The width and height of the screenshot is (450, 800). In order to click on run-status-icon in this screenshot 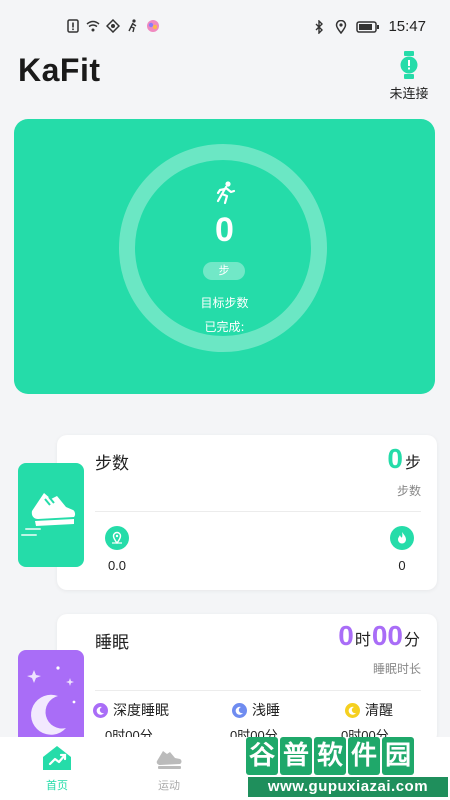, I will do `click(132, 26)`.